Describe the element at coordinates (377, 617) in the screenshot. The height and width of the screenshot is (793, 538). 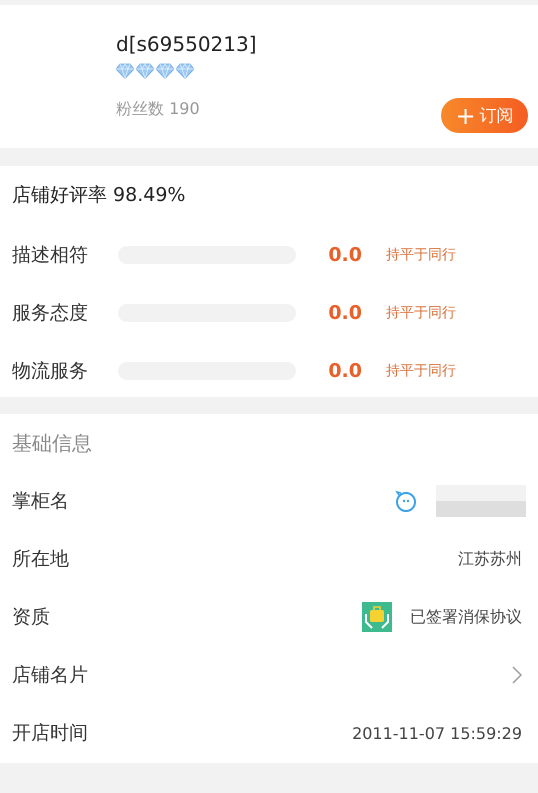
I see `shield-bag-icon` at that location.